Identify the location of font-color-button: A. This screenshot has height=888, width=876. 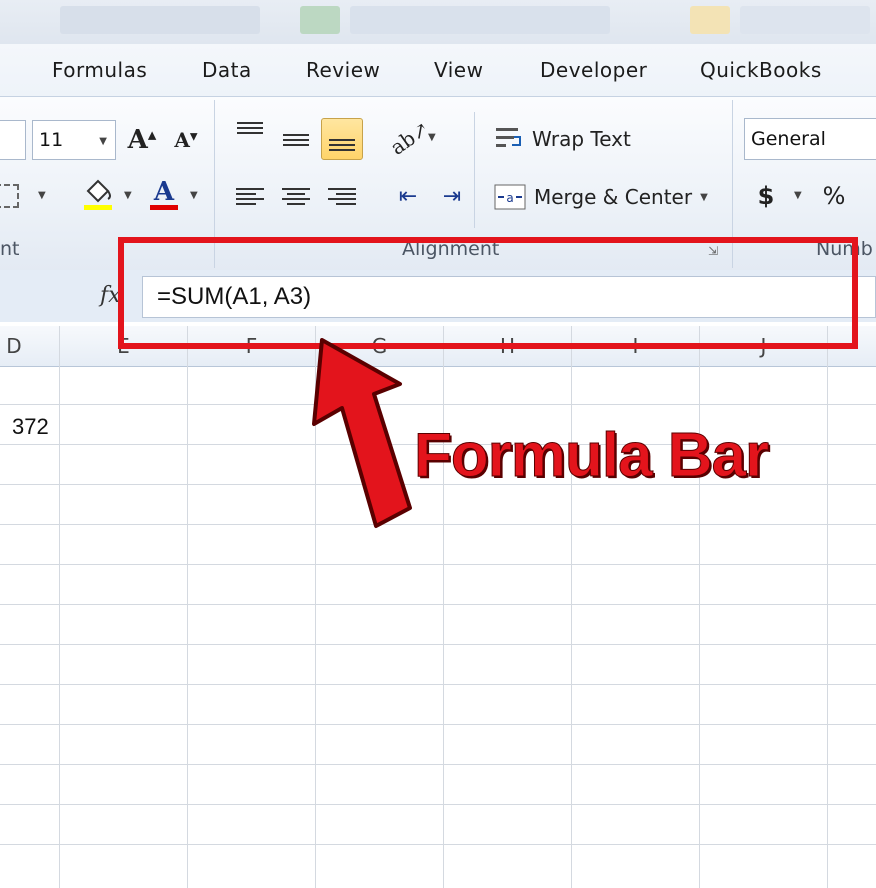
(164, 194).